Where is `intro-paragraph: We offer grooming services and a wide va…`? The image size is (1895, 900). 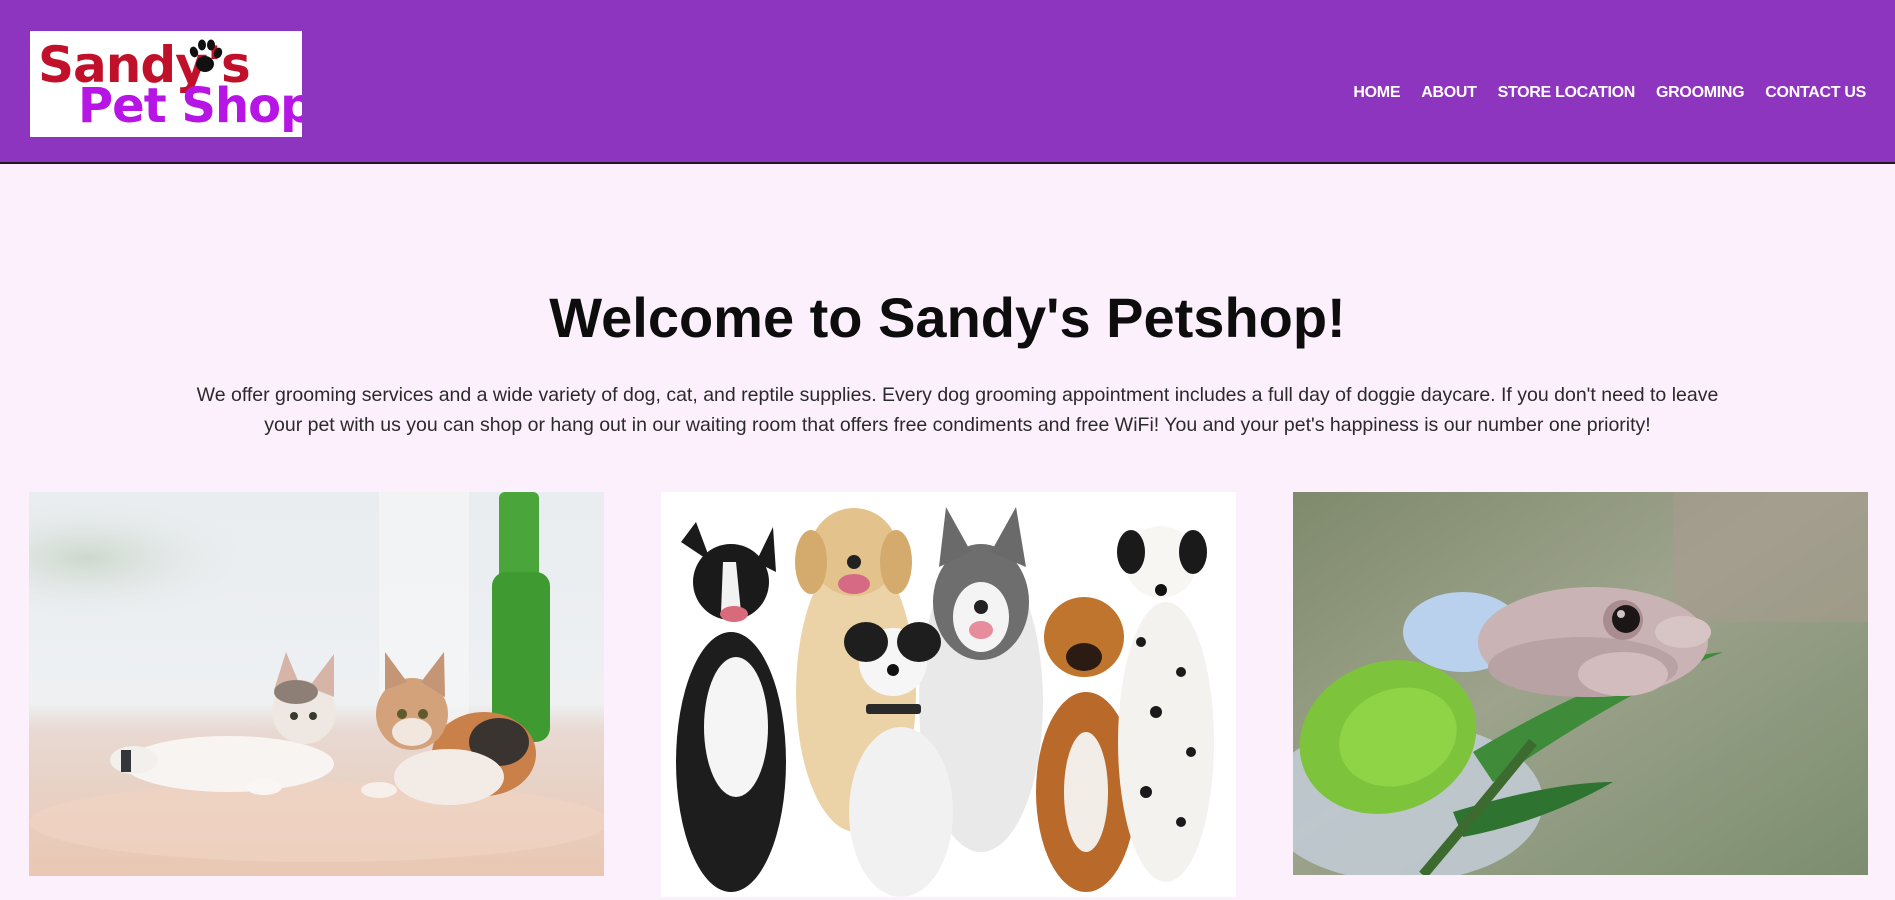
intro-paragraph: We offer grooming services and a wide va… is located at coordinates (957, 410).